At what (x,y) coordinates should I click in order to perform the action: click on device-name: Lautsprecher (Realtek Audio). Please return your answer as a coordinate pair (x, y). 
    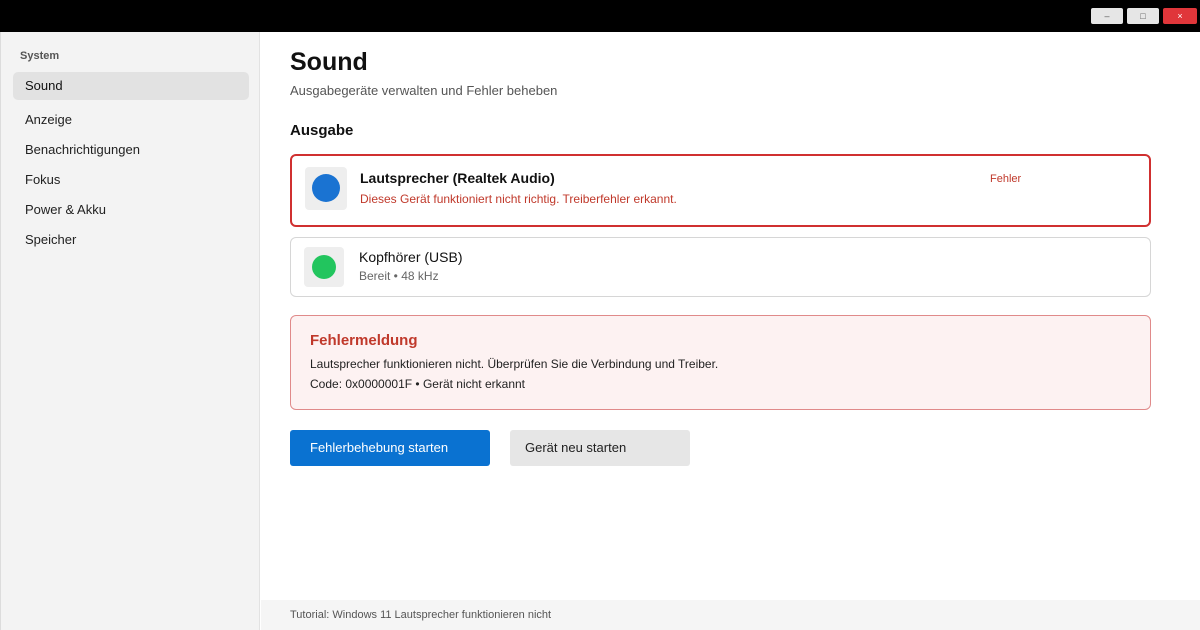
    Looking at the image, I should click on (457, 178).